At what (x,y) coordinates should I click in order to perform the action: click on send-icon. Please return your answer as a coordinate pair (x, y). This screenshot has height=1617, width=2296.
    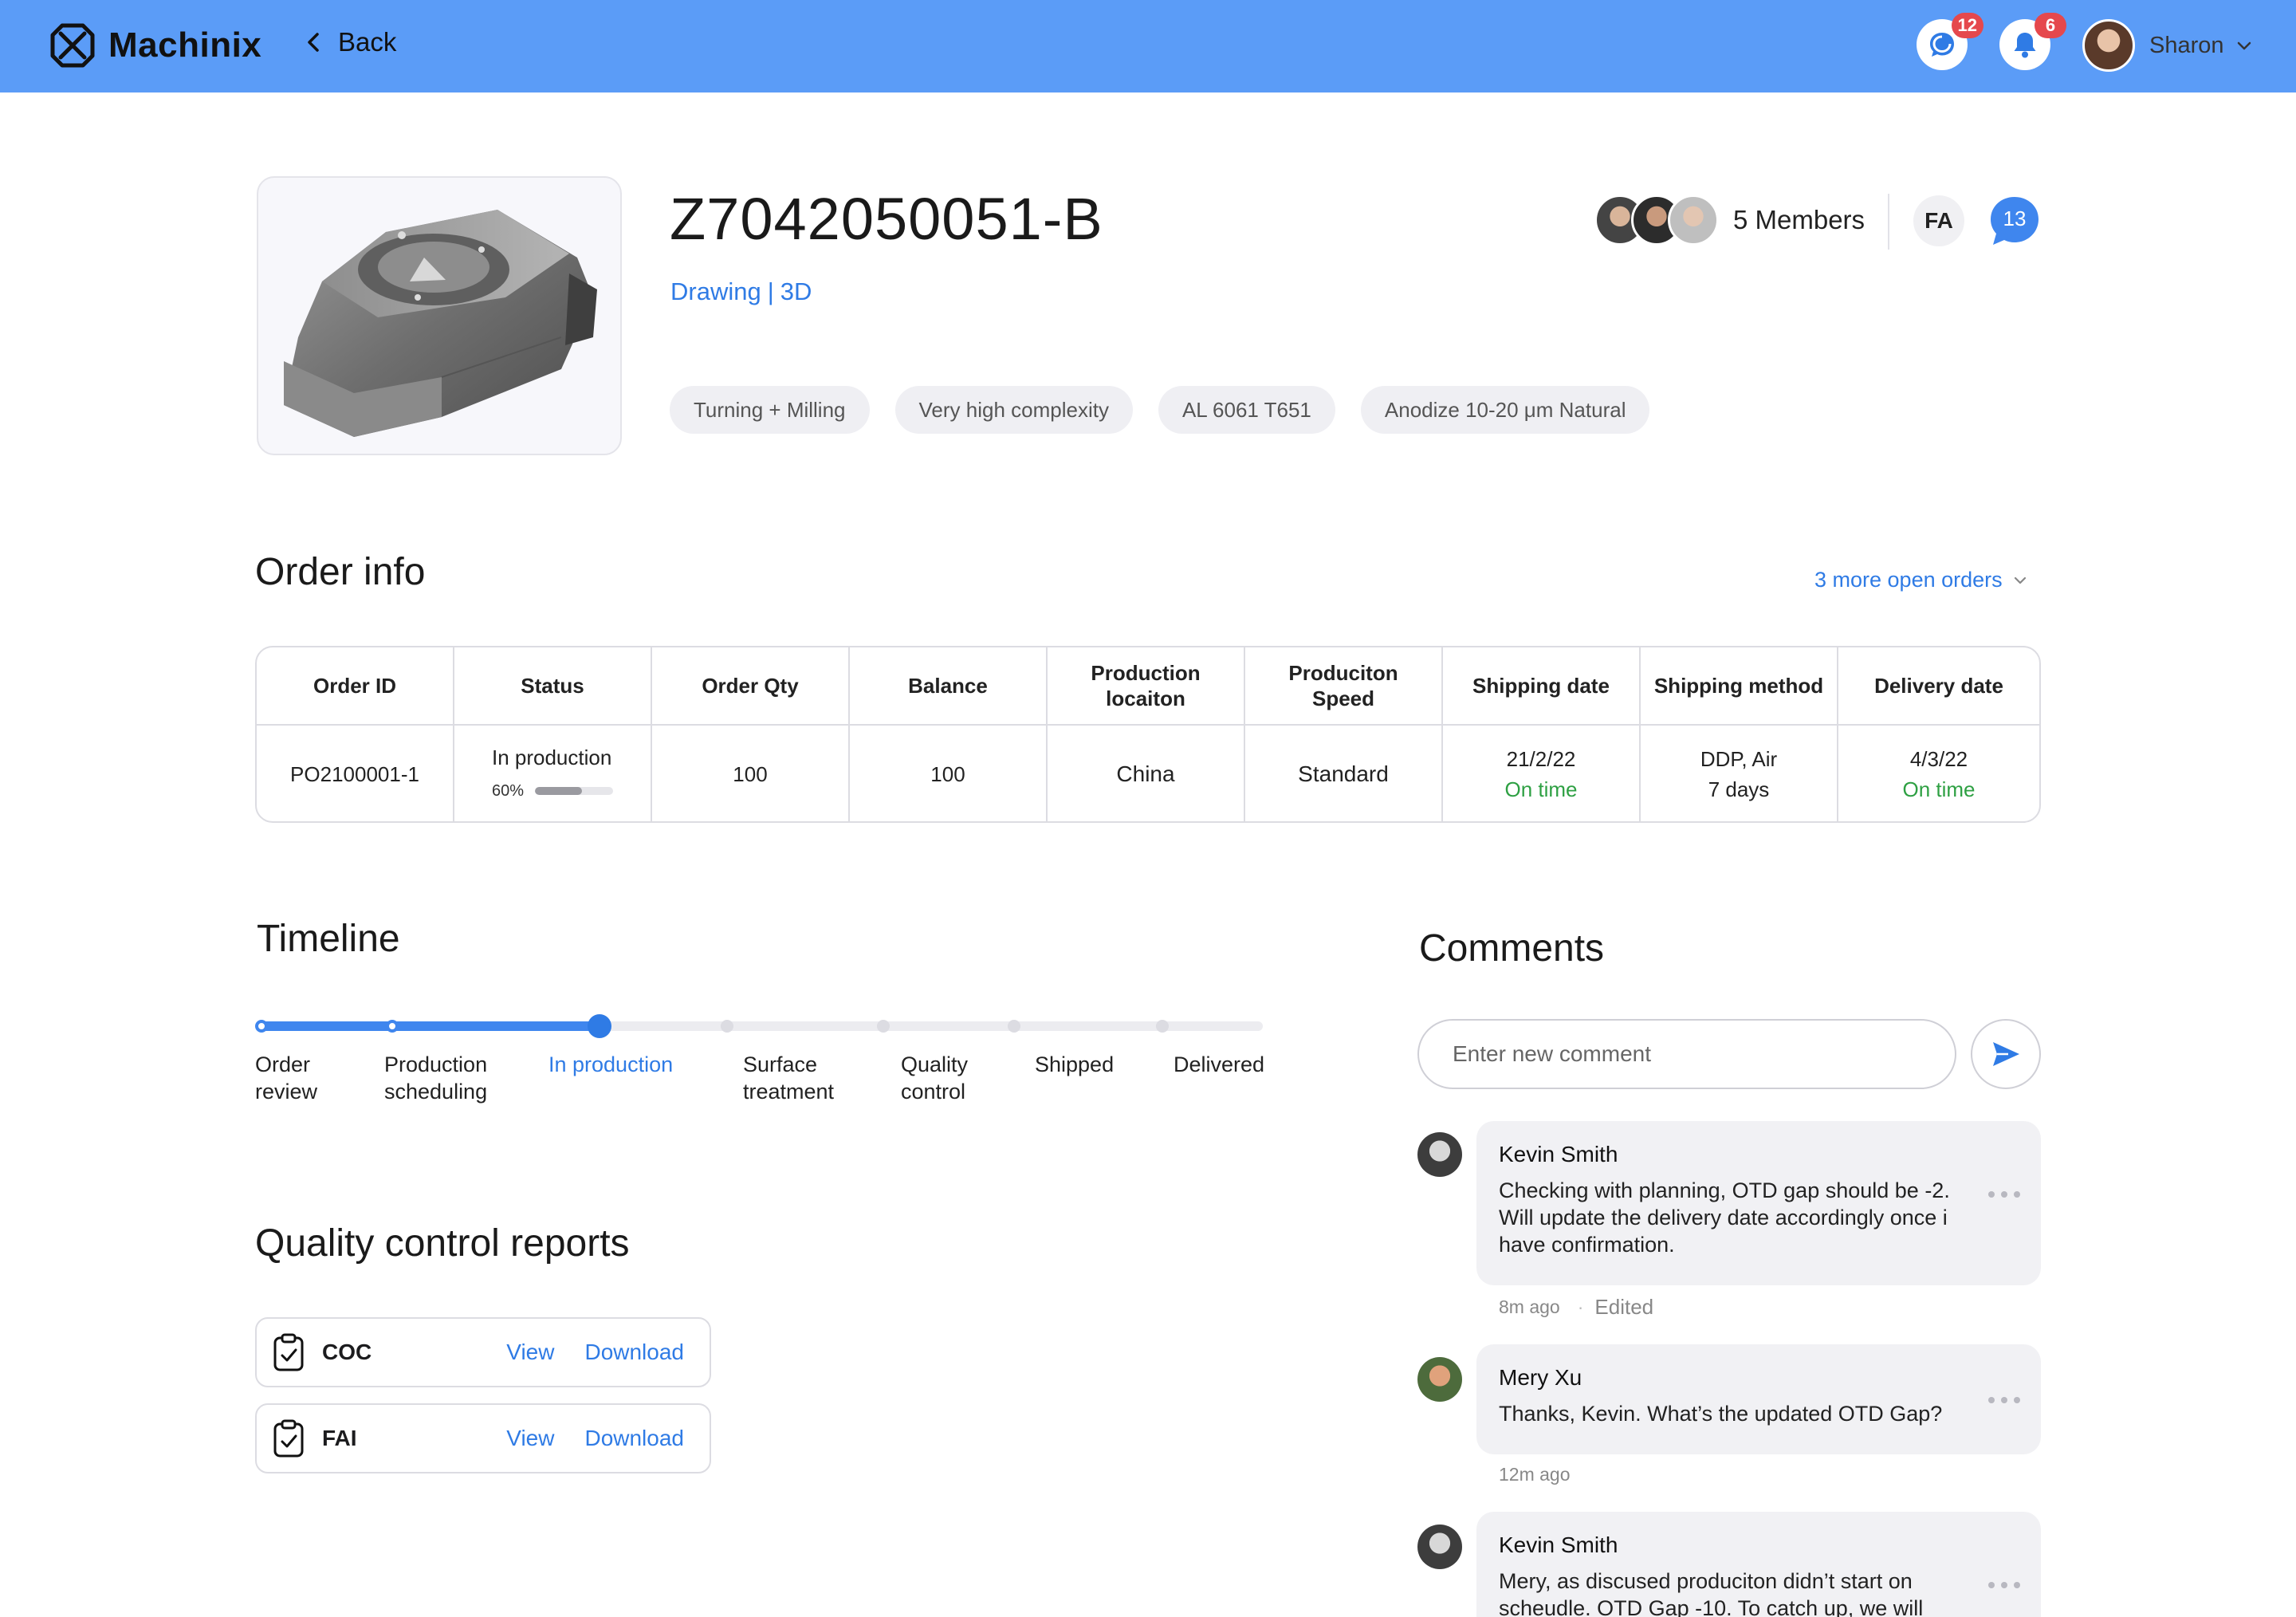
    Looking at the image, I should click on (2006, 1054).